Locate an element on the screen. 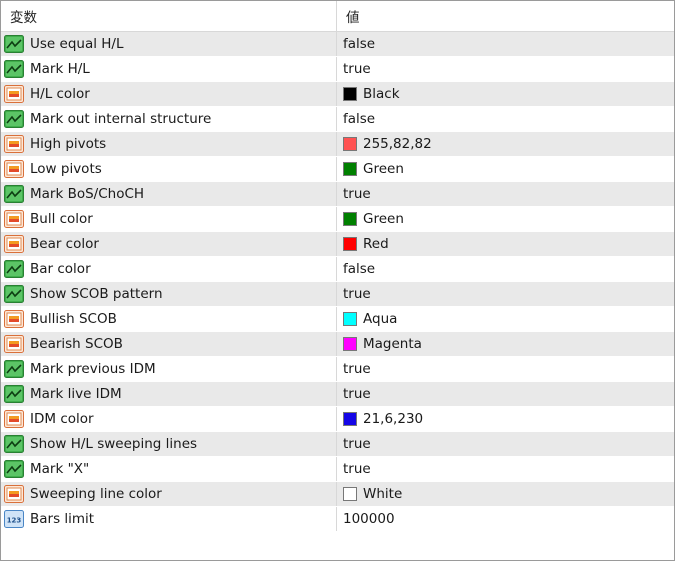 The width and height of the screenshot is (675, 561). parameter-name-cell: Bull color is located at coordinates (169, 219).